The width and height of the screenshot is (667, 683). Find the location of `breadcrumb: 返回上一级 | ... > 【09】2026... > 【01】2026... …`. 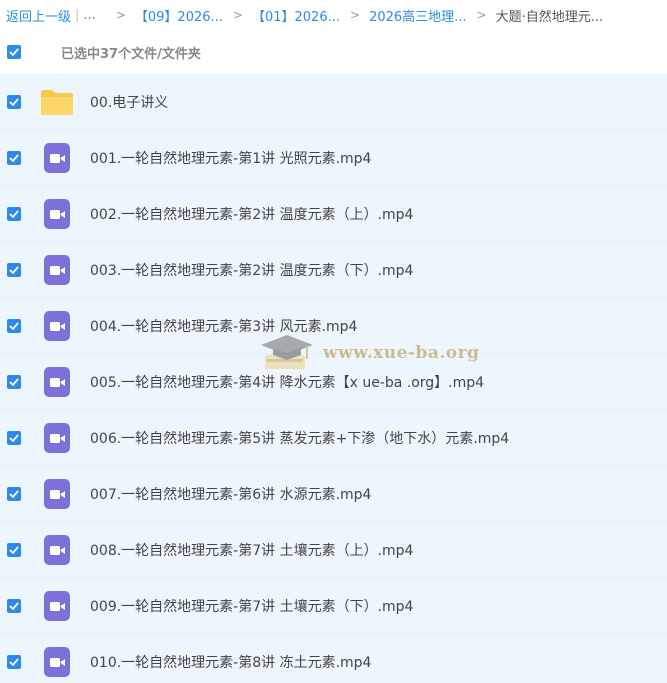

breadcrumb: 返回上一级 | ... > 【09】2026... > 【01】2026... … is located at coordinates (333, 15).